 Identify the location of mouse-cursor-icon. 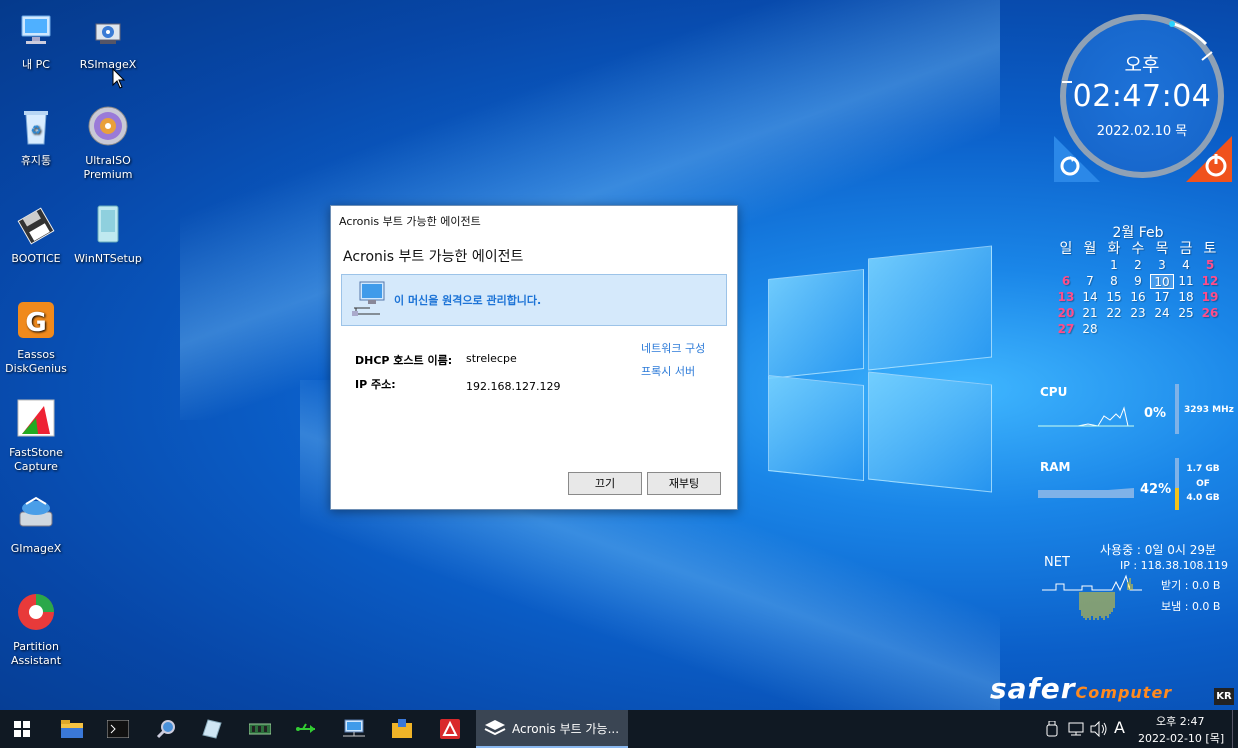
(119, 78).